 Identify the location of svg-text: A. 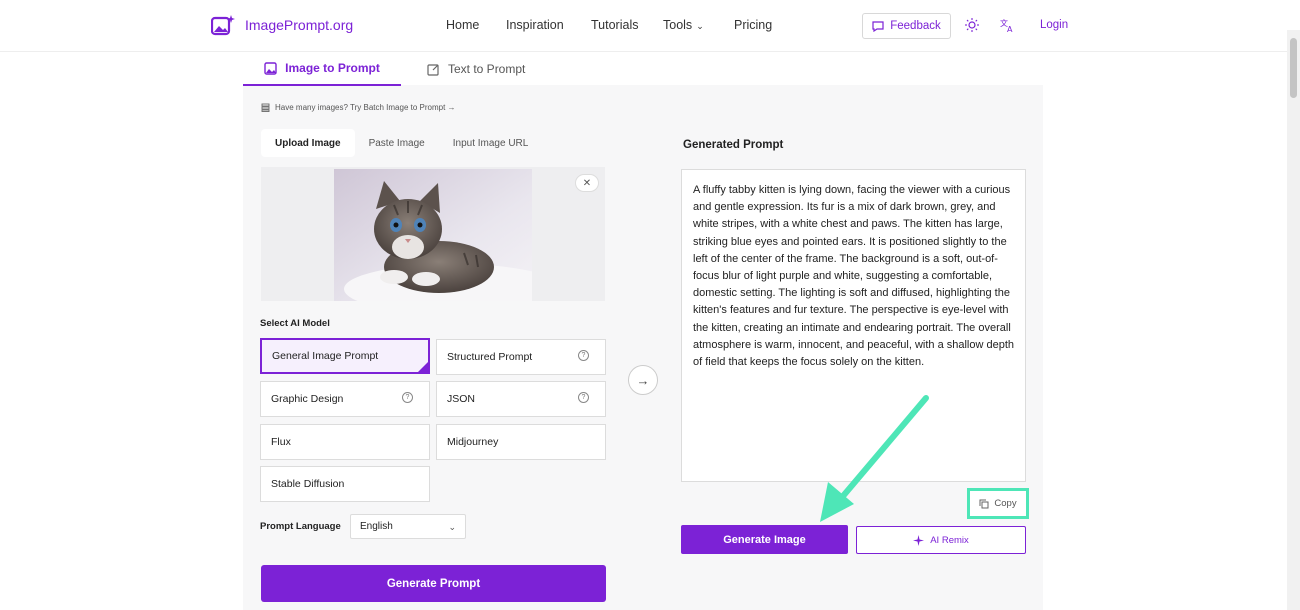
(1010, 28).